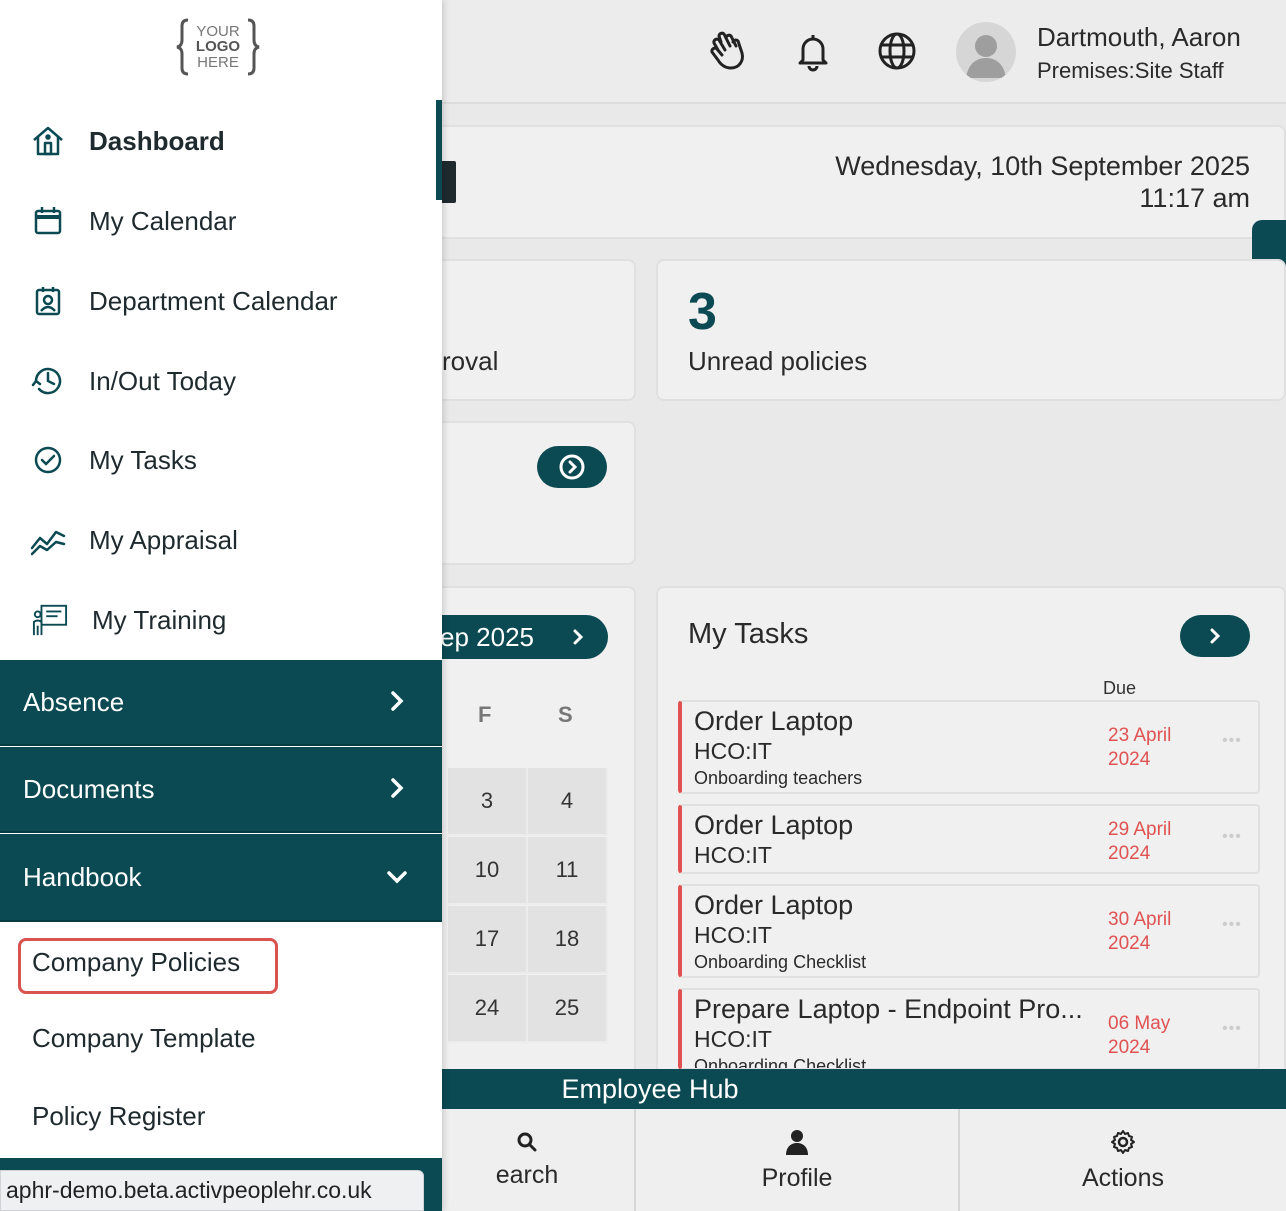 Image resolution: width=1286 pixels, height=1211 pixels. What do you see at coordinates (1140, 919) in the screenshot?
I see `task-due-day: 30 April` at bounding box center [1140, 919].